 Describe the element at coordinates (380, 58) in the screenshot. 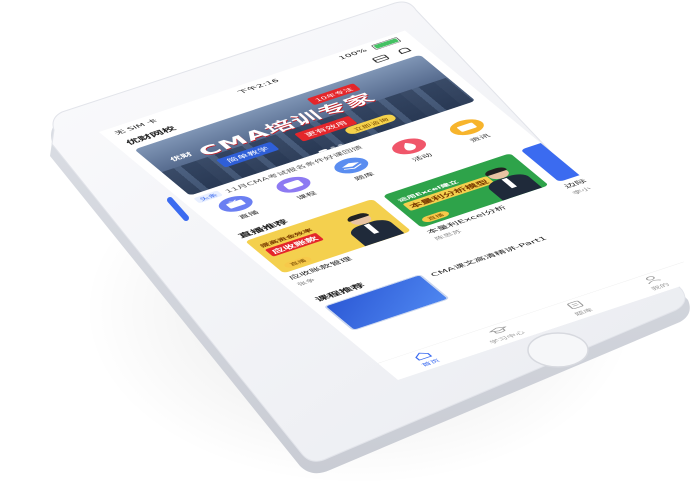

I see `scan-icon` at that location.